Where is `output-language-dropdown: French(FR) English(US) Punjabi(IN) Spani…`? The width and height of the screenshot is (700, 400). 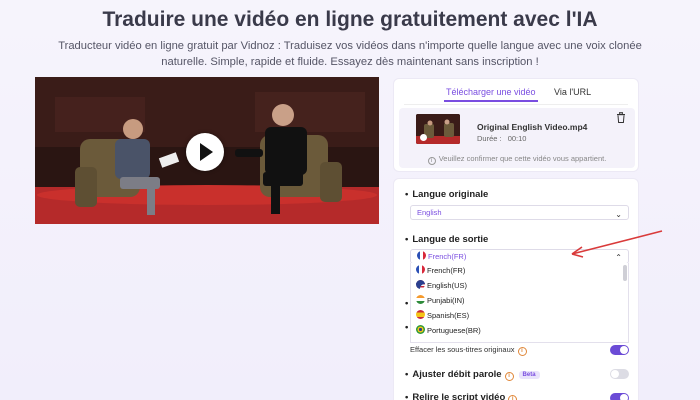
output-language-dropdown: French(FR) English(US) Punjabi(IN) Spani… is located at coordinates (519, 303).